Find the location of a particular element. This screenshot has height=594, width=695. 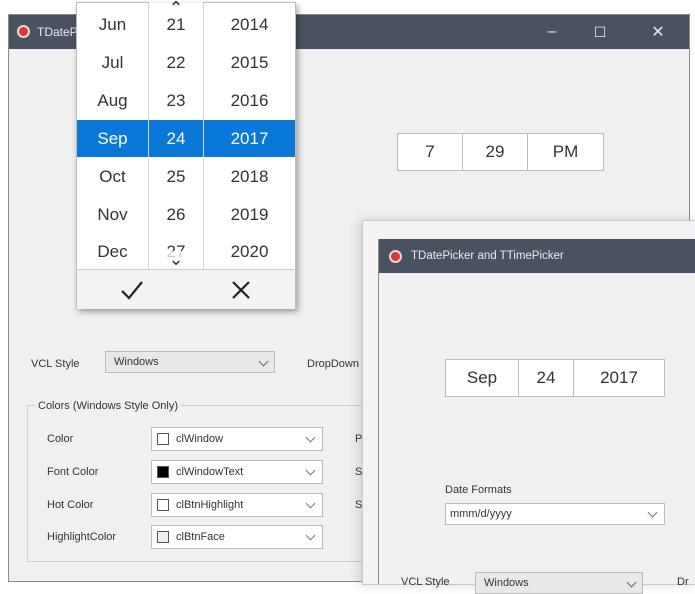

font-color-value: clWindowText is located at coordinates (210, 472).